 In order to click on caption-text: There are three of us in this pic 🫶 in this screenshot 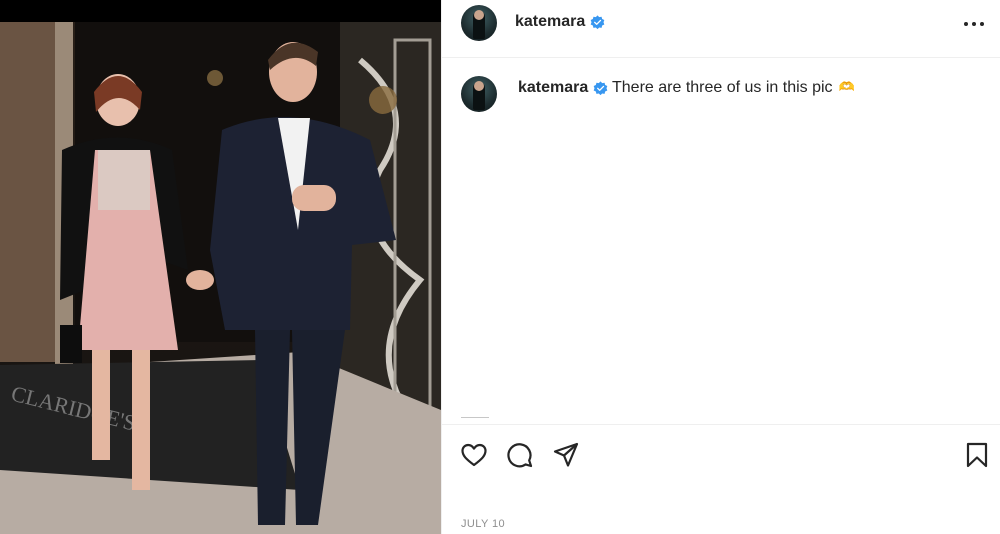, I will do `click(733, 88)`.